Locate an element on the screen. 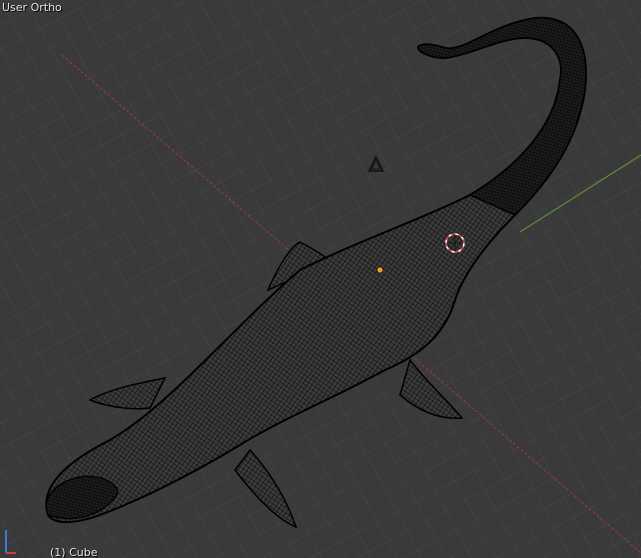 The width and height of the screenshot is (641, 558). 3d-cursor-icon is located at coordinates (455, 243).